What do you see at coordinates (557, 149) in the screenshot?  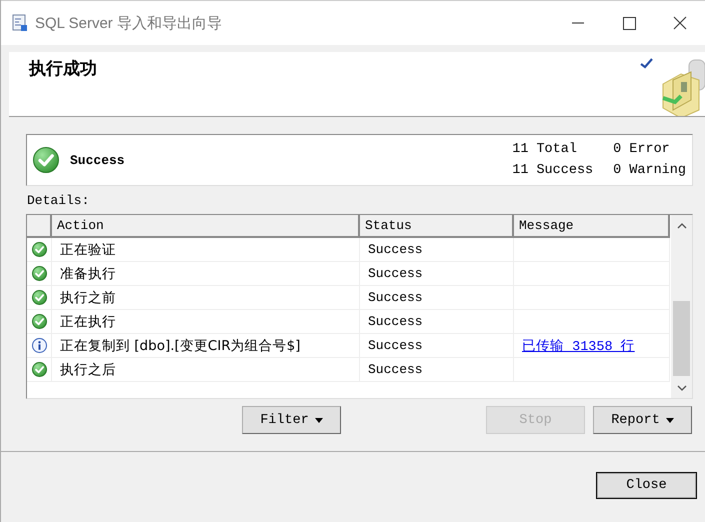 I see `count-label: Total` at bounding box center [557, 149].